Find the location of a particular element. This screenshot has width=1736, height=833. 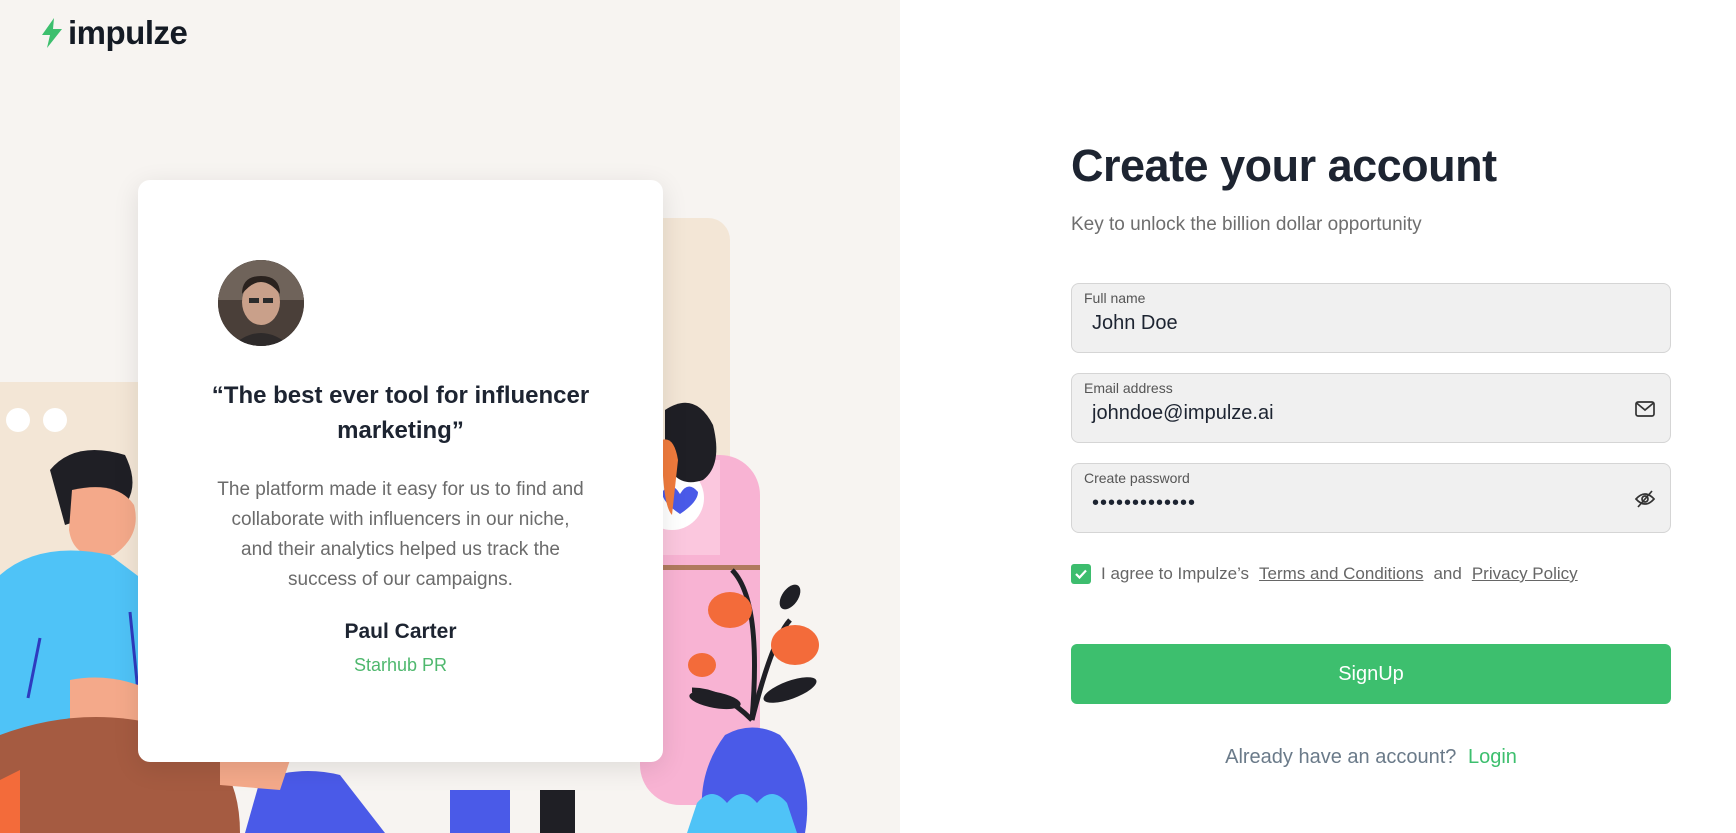

terms-link: Terms and Conditions is located at coordinates (1341, 574).